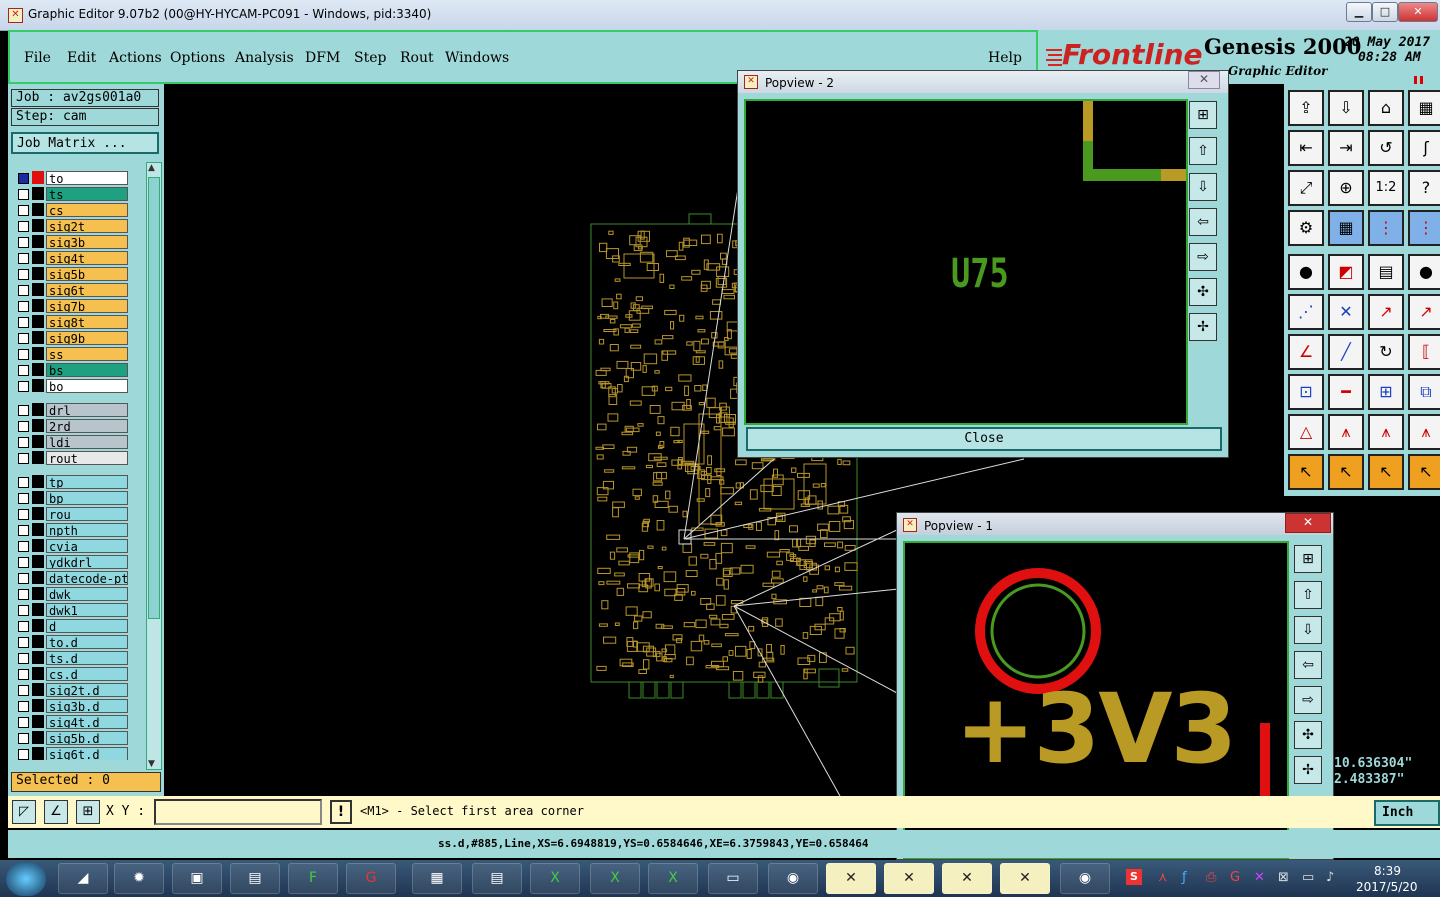  What do you see at coordinates (1346, 188) in the screenshot?
I see `tool-center-icon: ⊕` at bounding box center [1346, 188].